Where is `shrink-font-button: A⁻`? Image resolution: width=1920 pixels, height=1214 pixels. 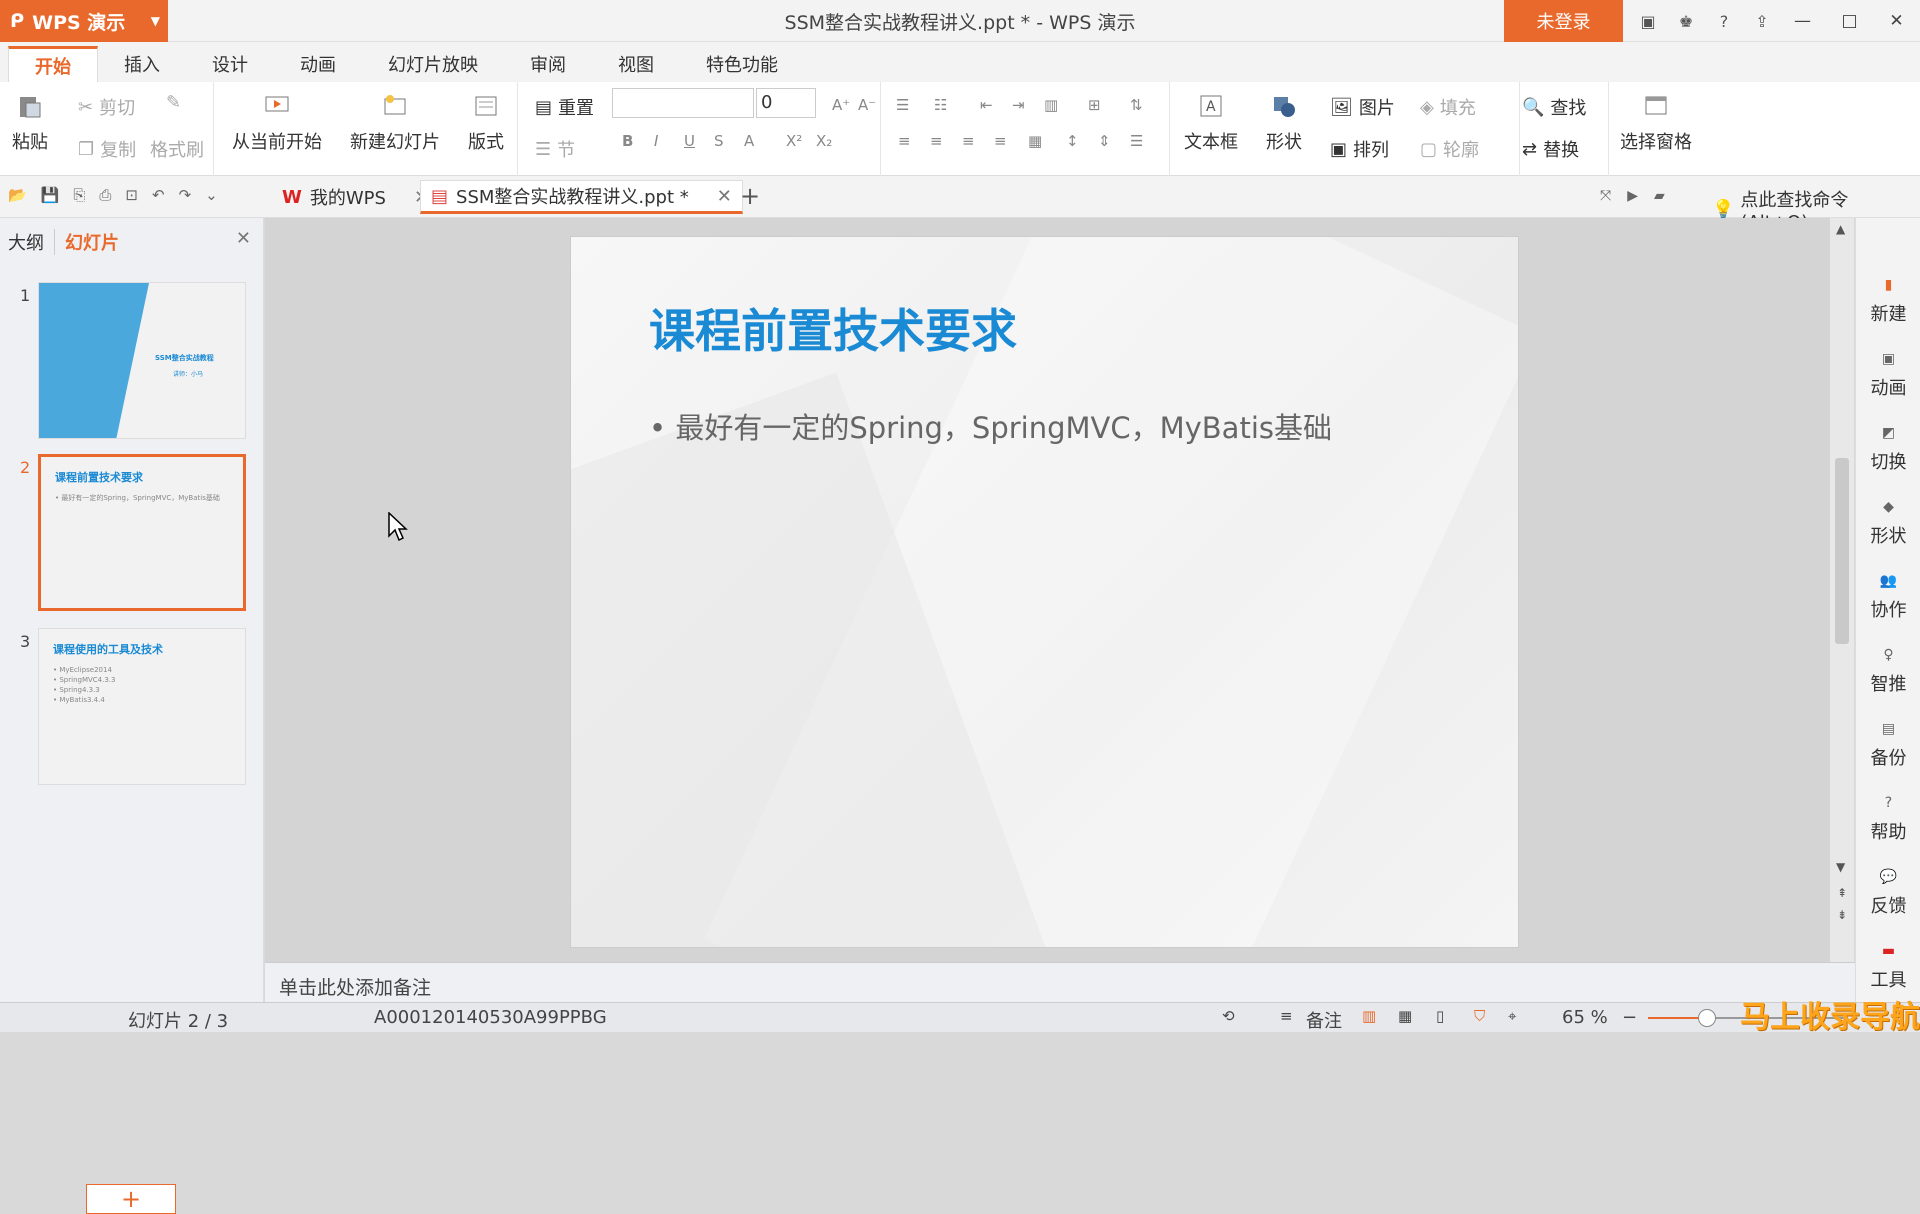 shrink-font-button: A⁻ is located at coordinates (867, 105).